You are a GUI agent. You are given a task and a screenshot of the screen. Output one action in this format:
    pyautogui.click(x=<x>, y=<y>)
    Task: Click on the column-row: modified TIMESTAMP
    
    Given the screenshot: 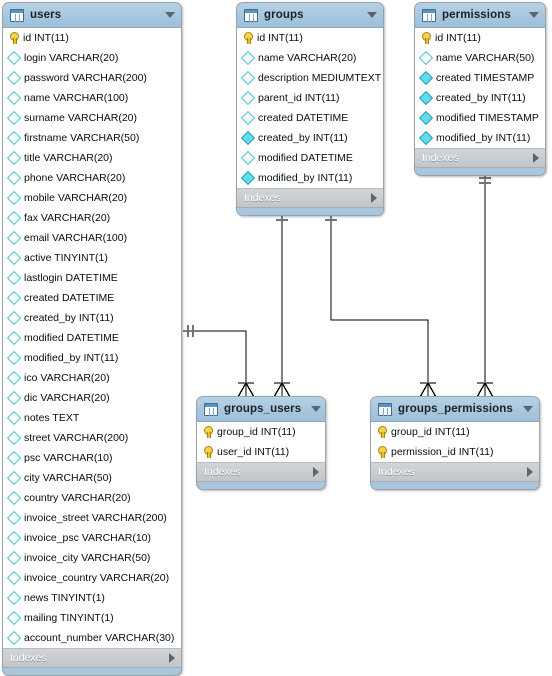 What is the action you would take?
    pyautogui.click(x=480, y=118)
    